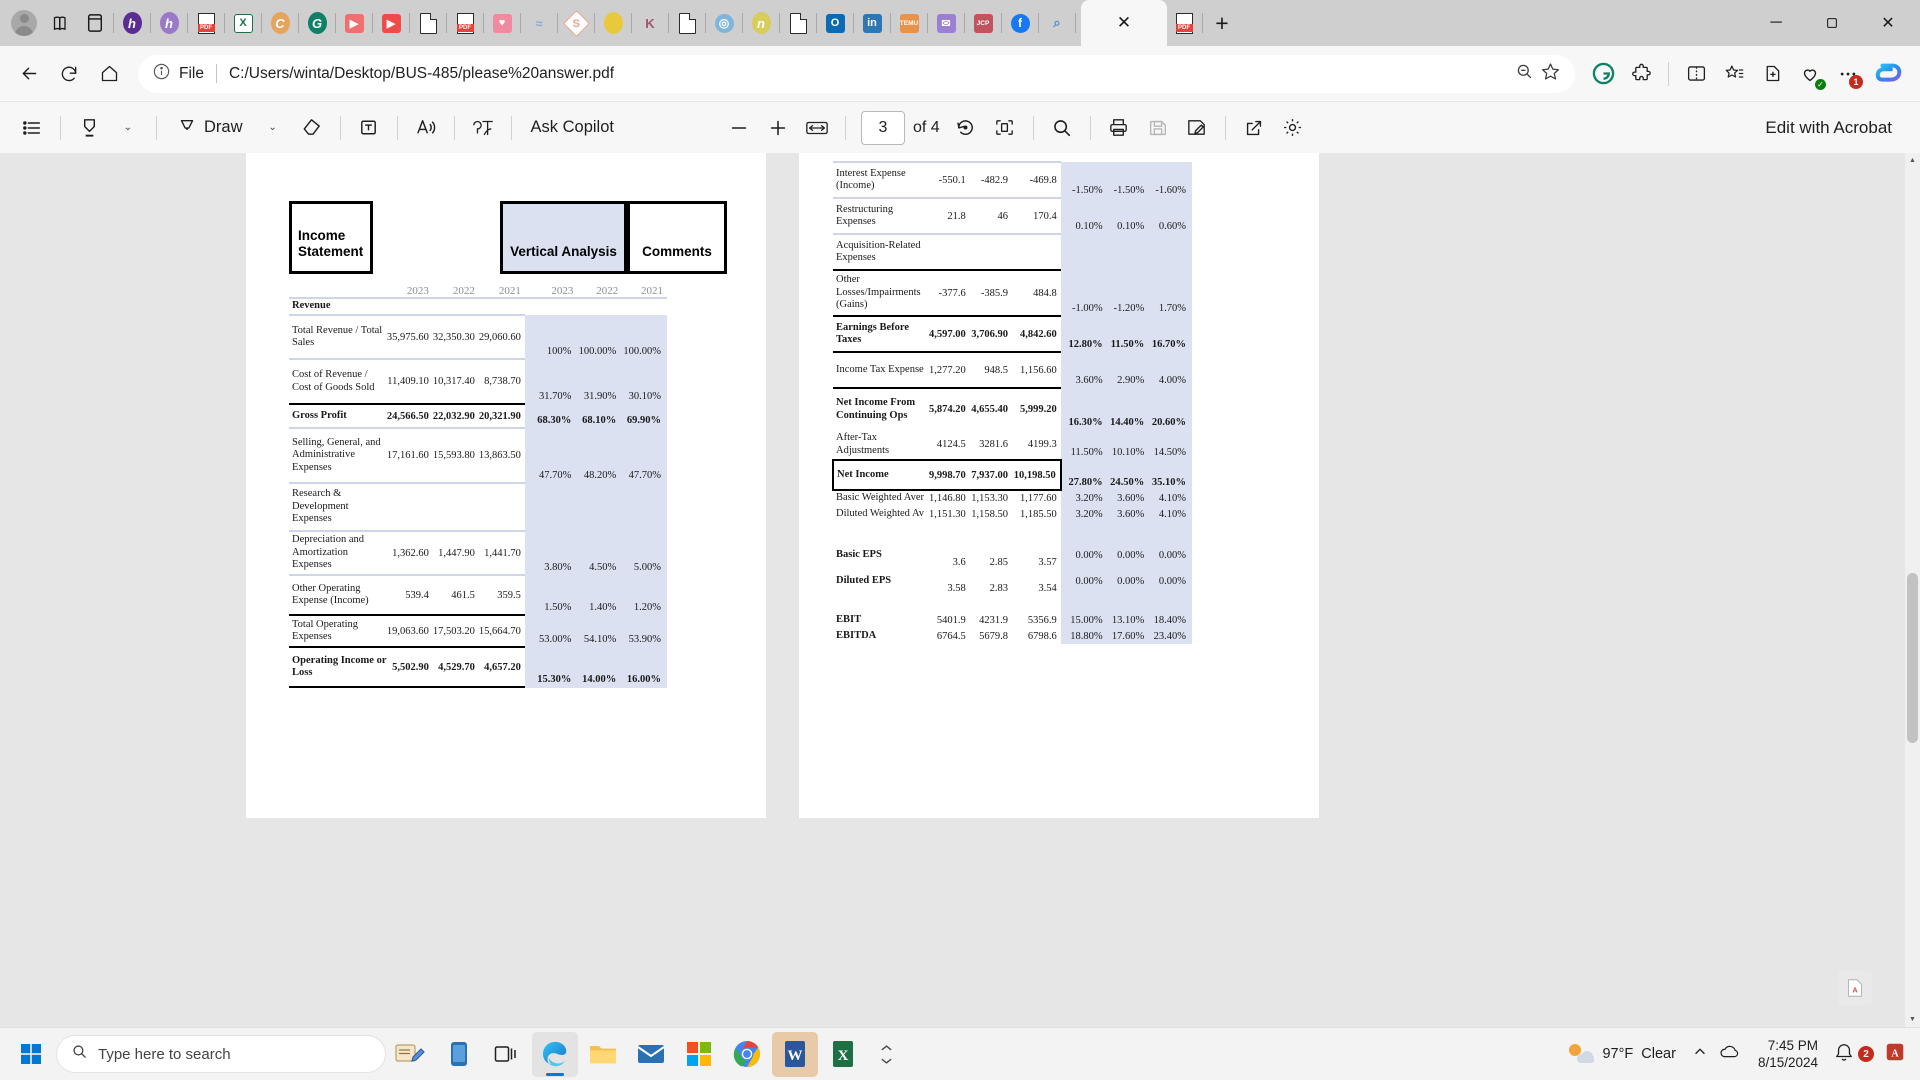  Describe the element at coordinates (872, 23) in the screenshot. I see `favorite-tab-linkedin: in` at that location.